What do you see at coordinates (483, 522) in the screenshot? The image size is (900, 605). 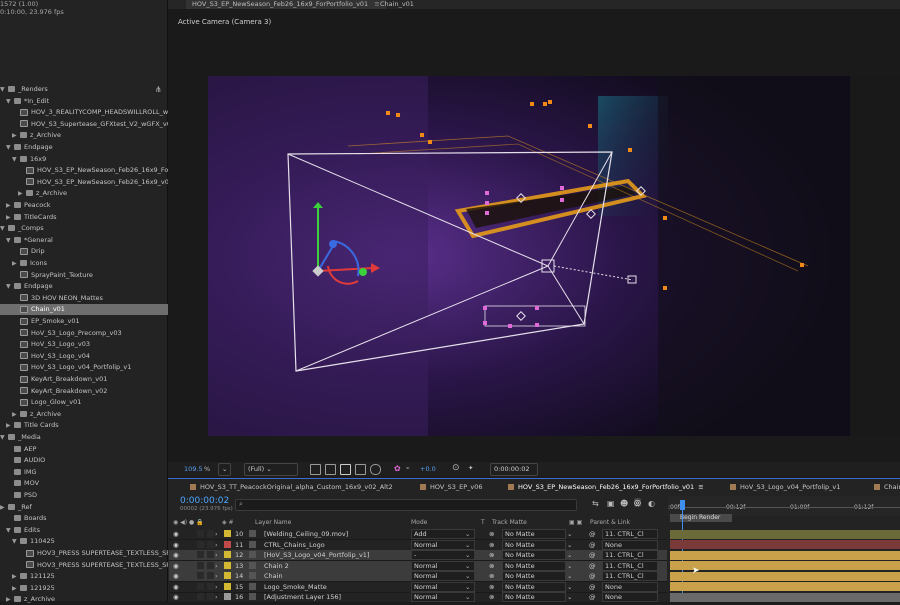 I see `t-header: T` at bounding box center [483, 522].